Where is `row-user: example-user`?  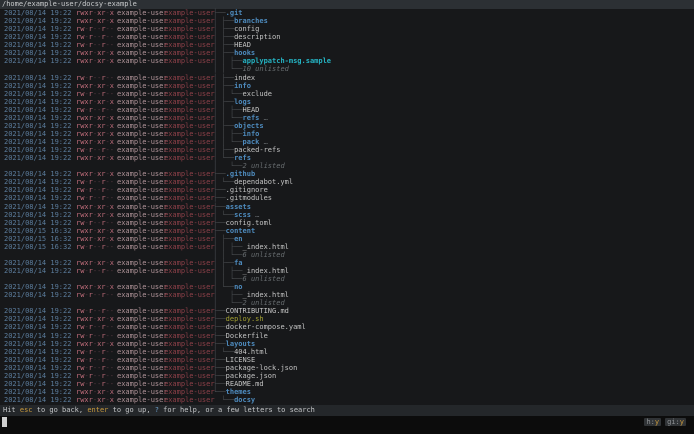
row-user: example-user is located at coordinates (142, 117).